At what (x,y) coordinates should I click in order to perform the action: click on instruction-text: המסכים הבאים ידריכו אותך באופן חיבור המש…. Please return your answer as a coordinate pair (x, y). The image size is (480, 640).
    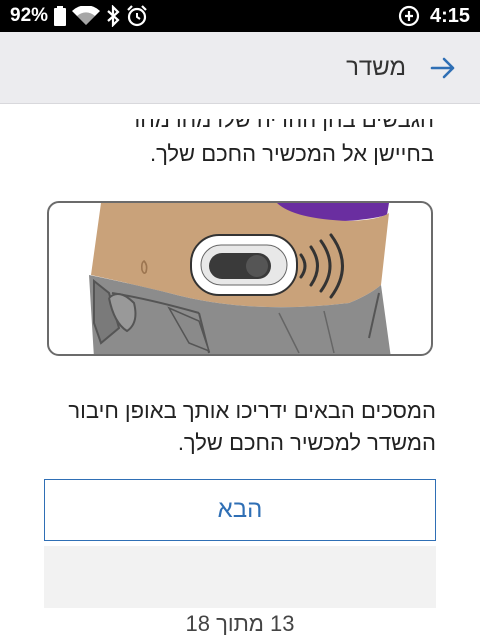
    Looking at the image, I should click on (252, 426).